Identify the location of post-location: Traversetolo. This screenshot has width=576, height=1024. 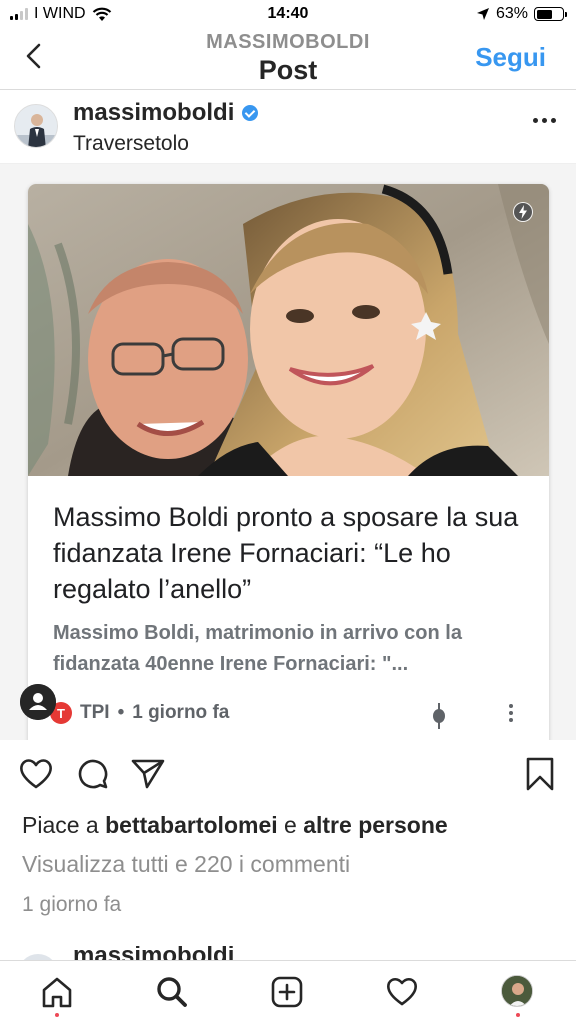
(131, 144).